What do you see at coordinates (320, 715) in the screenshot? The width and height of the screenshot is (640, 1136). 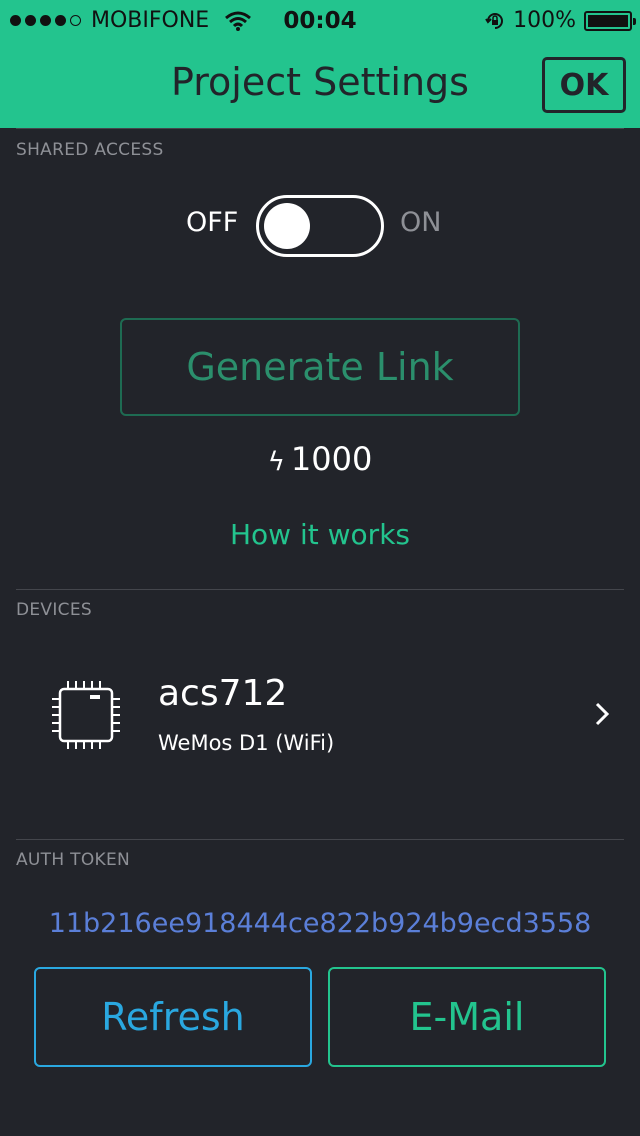 I see `device-list-item: acs712 WeMos D1 (WiFi)` at bounding box center [320, 715].